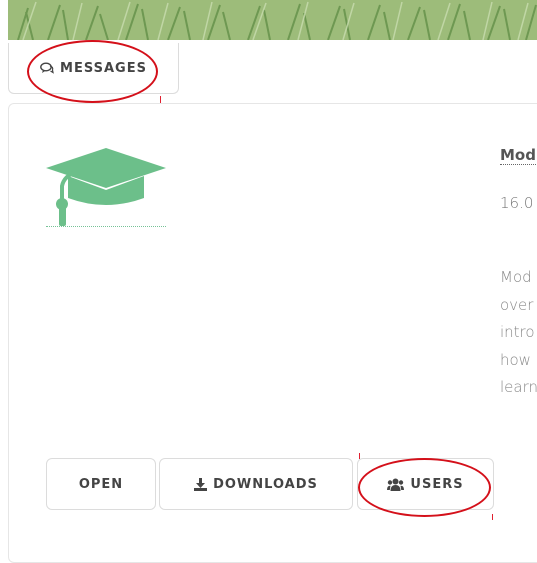 Image resolution: width=537 pixels, height=563 pixels. I want to click on messages-tab: MESSAGES, so click(93, 68).